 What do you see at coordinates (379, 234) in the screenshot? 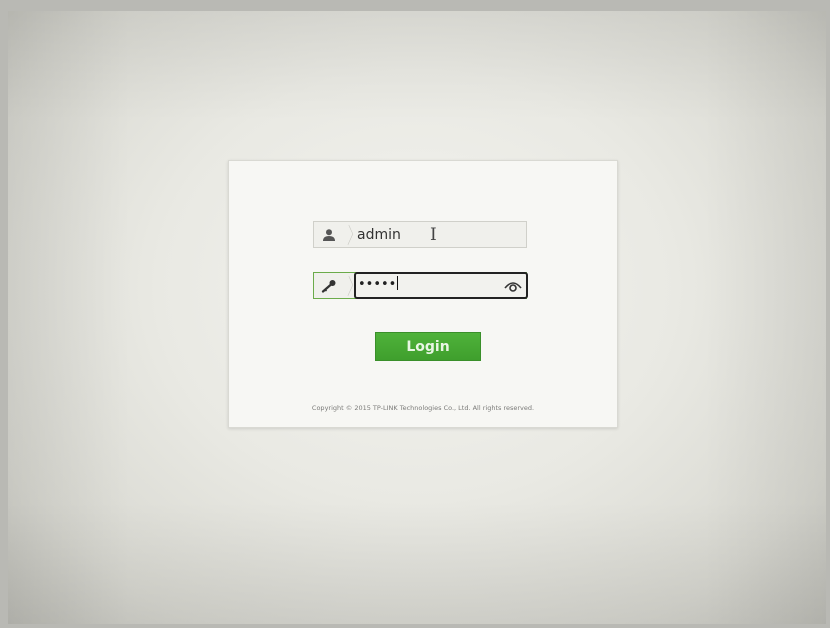
I see `username-value: admin` at bounding box center [379, 234].